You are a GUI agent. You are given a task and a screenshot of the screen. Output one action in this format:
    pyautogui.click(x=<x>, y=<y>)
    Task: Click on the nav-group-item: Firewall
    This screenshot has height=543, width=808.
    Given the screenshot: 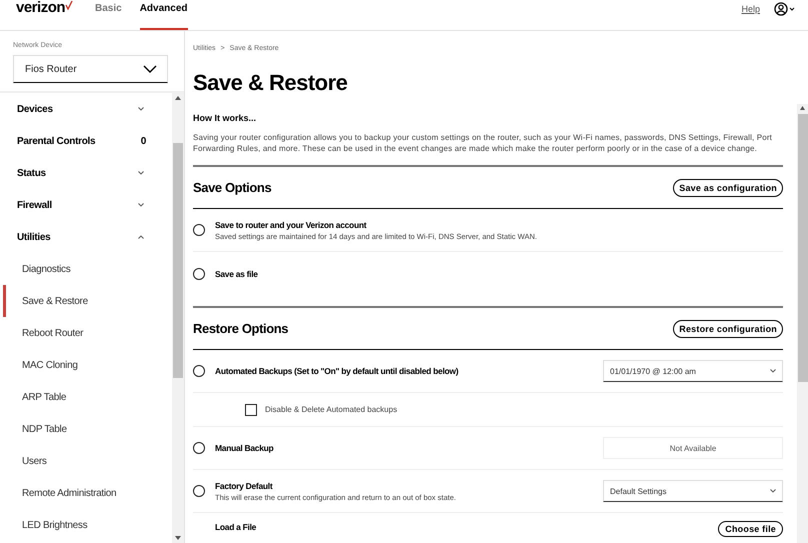 What is the action you would take?
    pyautogui.click(x=86, y=205)
    